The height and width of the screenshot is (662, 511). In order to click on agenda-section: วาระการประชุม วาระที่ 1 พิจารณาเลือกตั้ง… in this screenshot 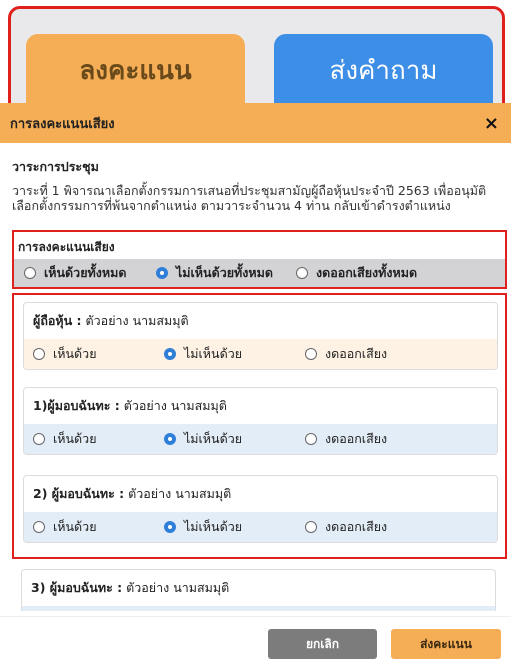, I will do `click(255, 178)`.